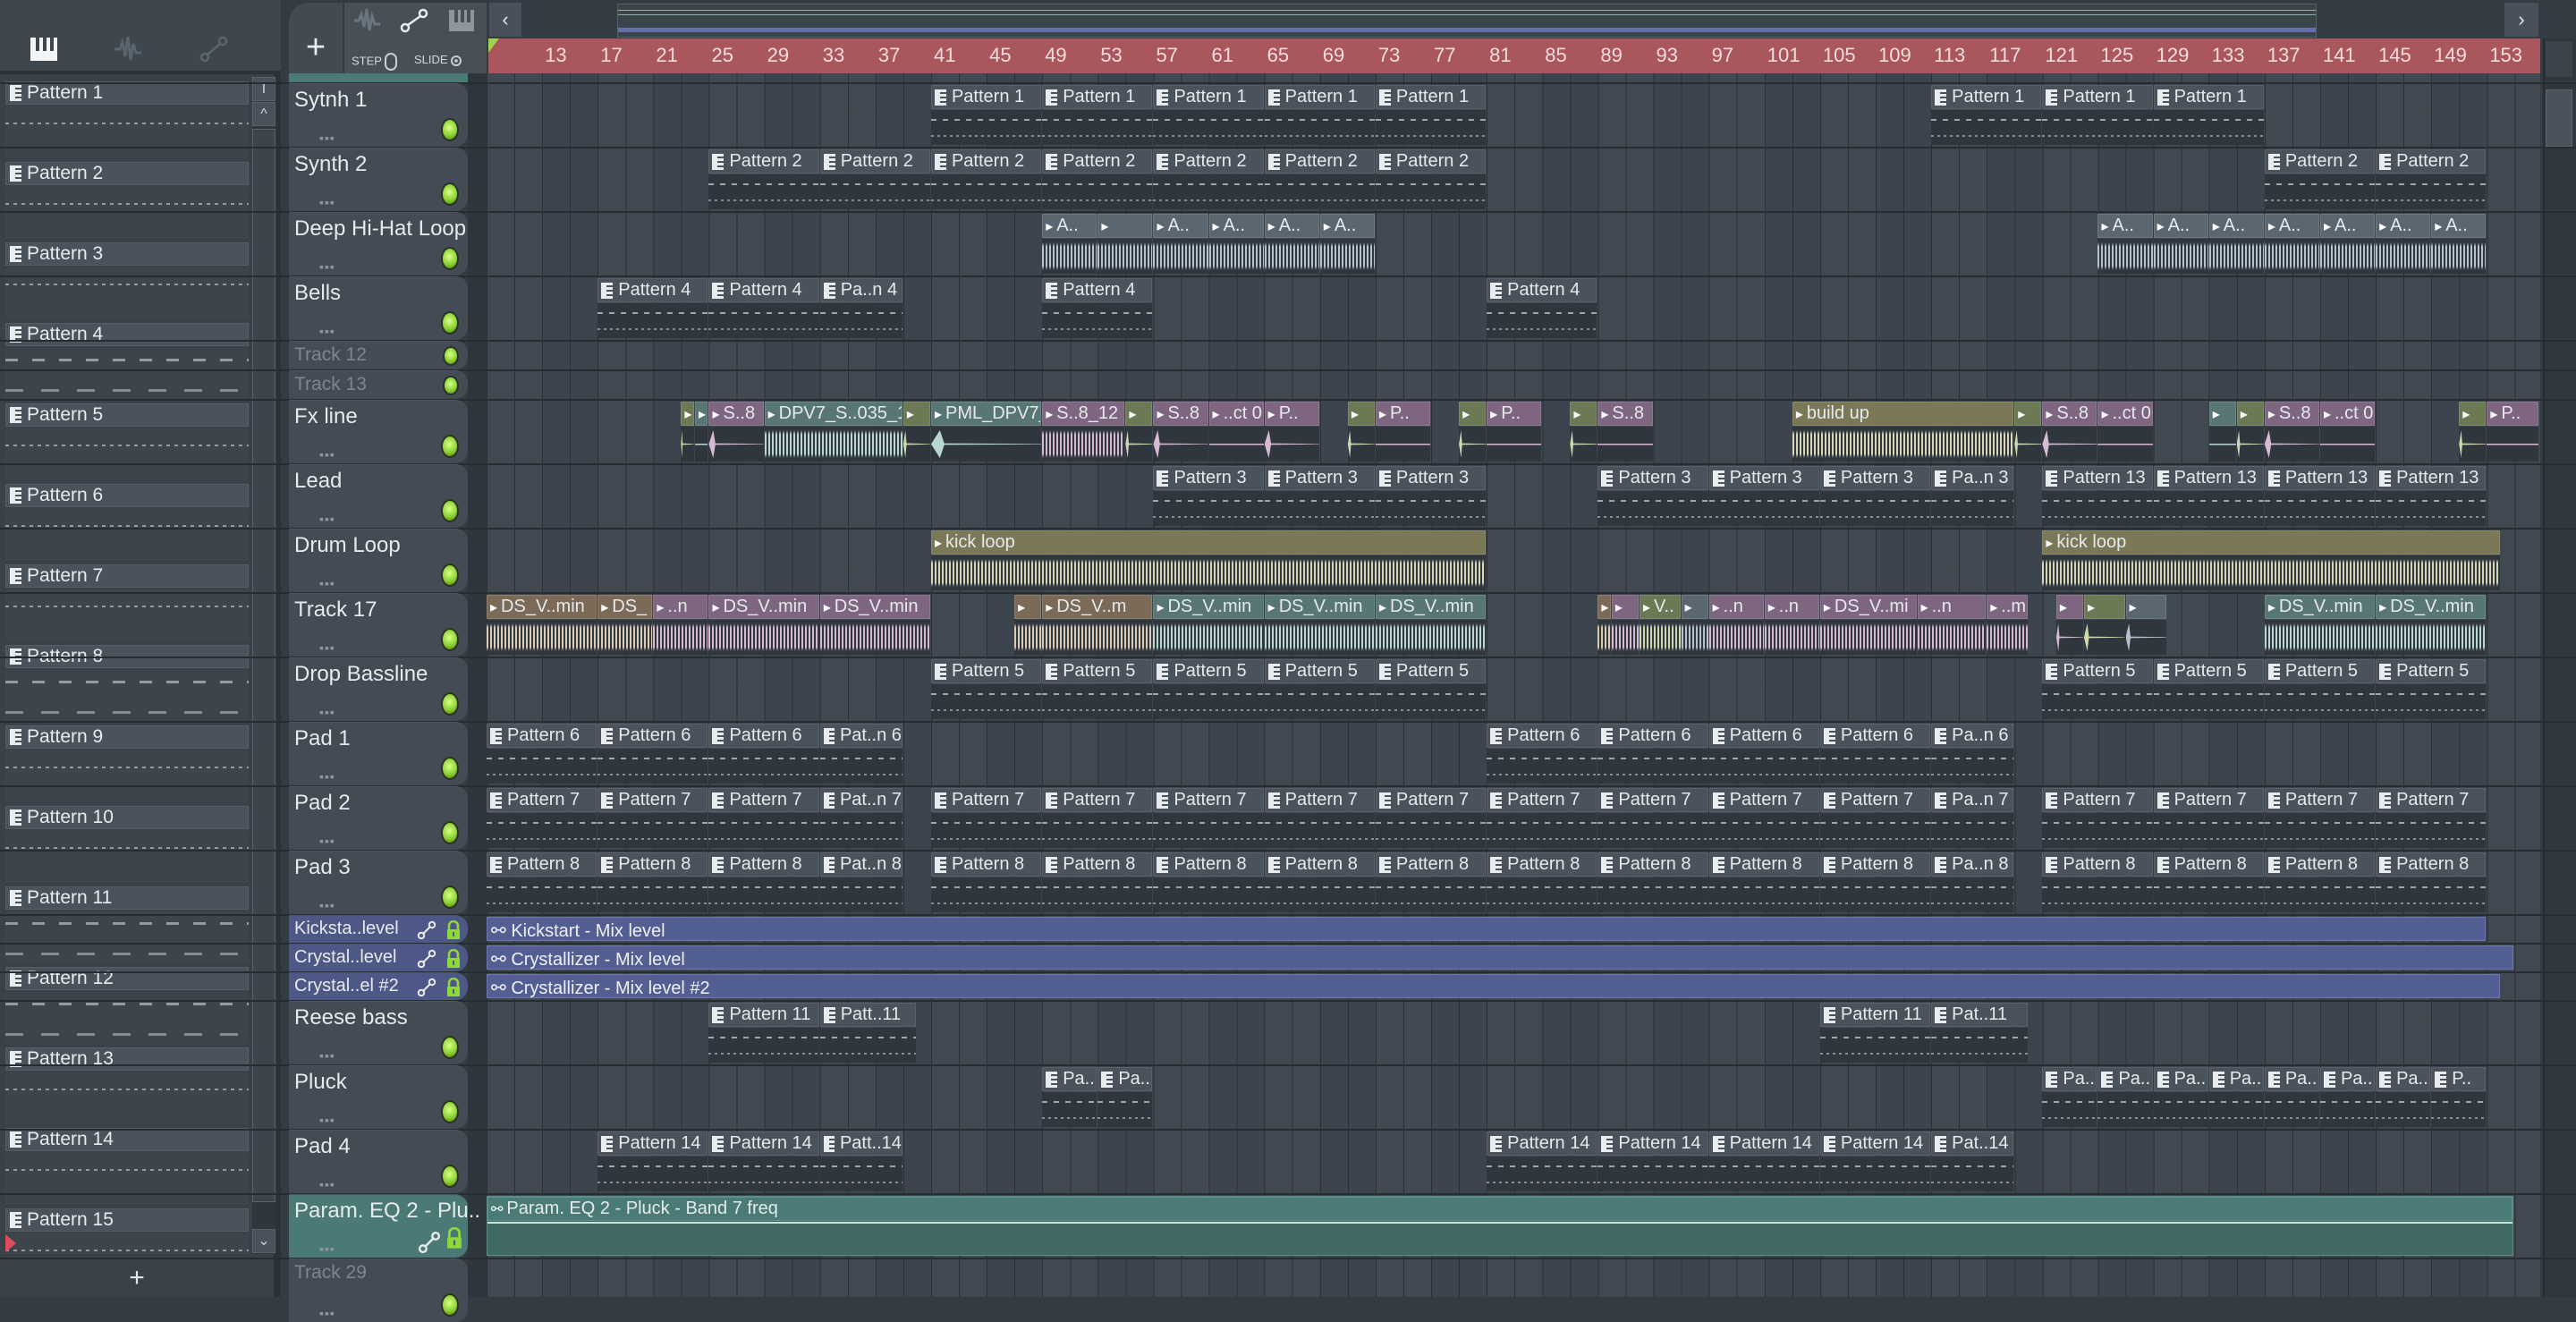  What do you see at coordinates (378, 1161) in the screenshot?
I see `track-header: Pad 4 ▪▪▪` at bounding box center [378, 1161].